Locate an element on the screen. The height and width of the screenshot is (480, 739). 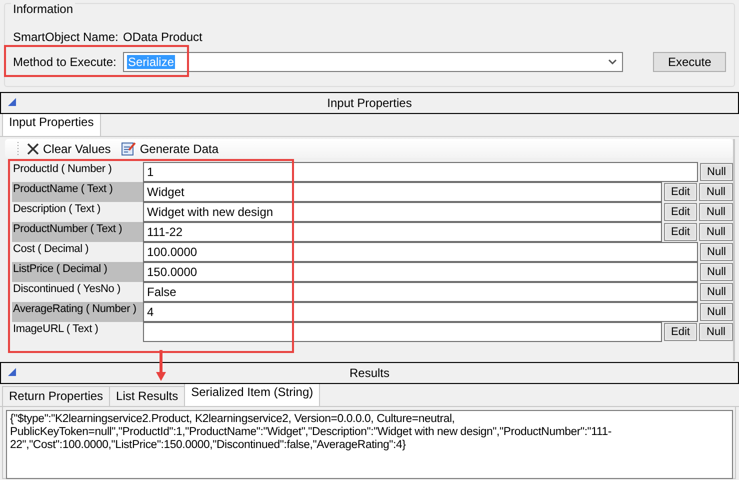
execute-button: Execute is located at coordinates (689, 62).